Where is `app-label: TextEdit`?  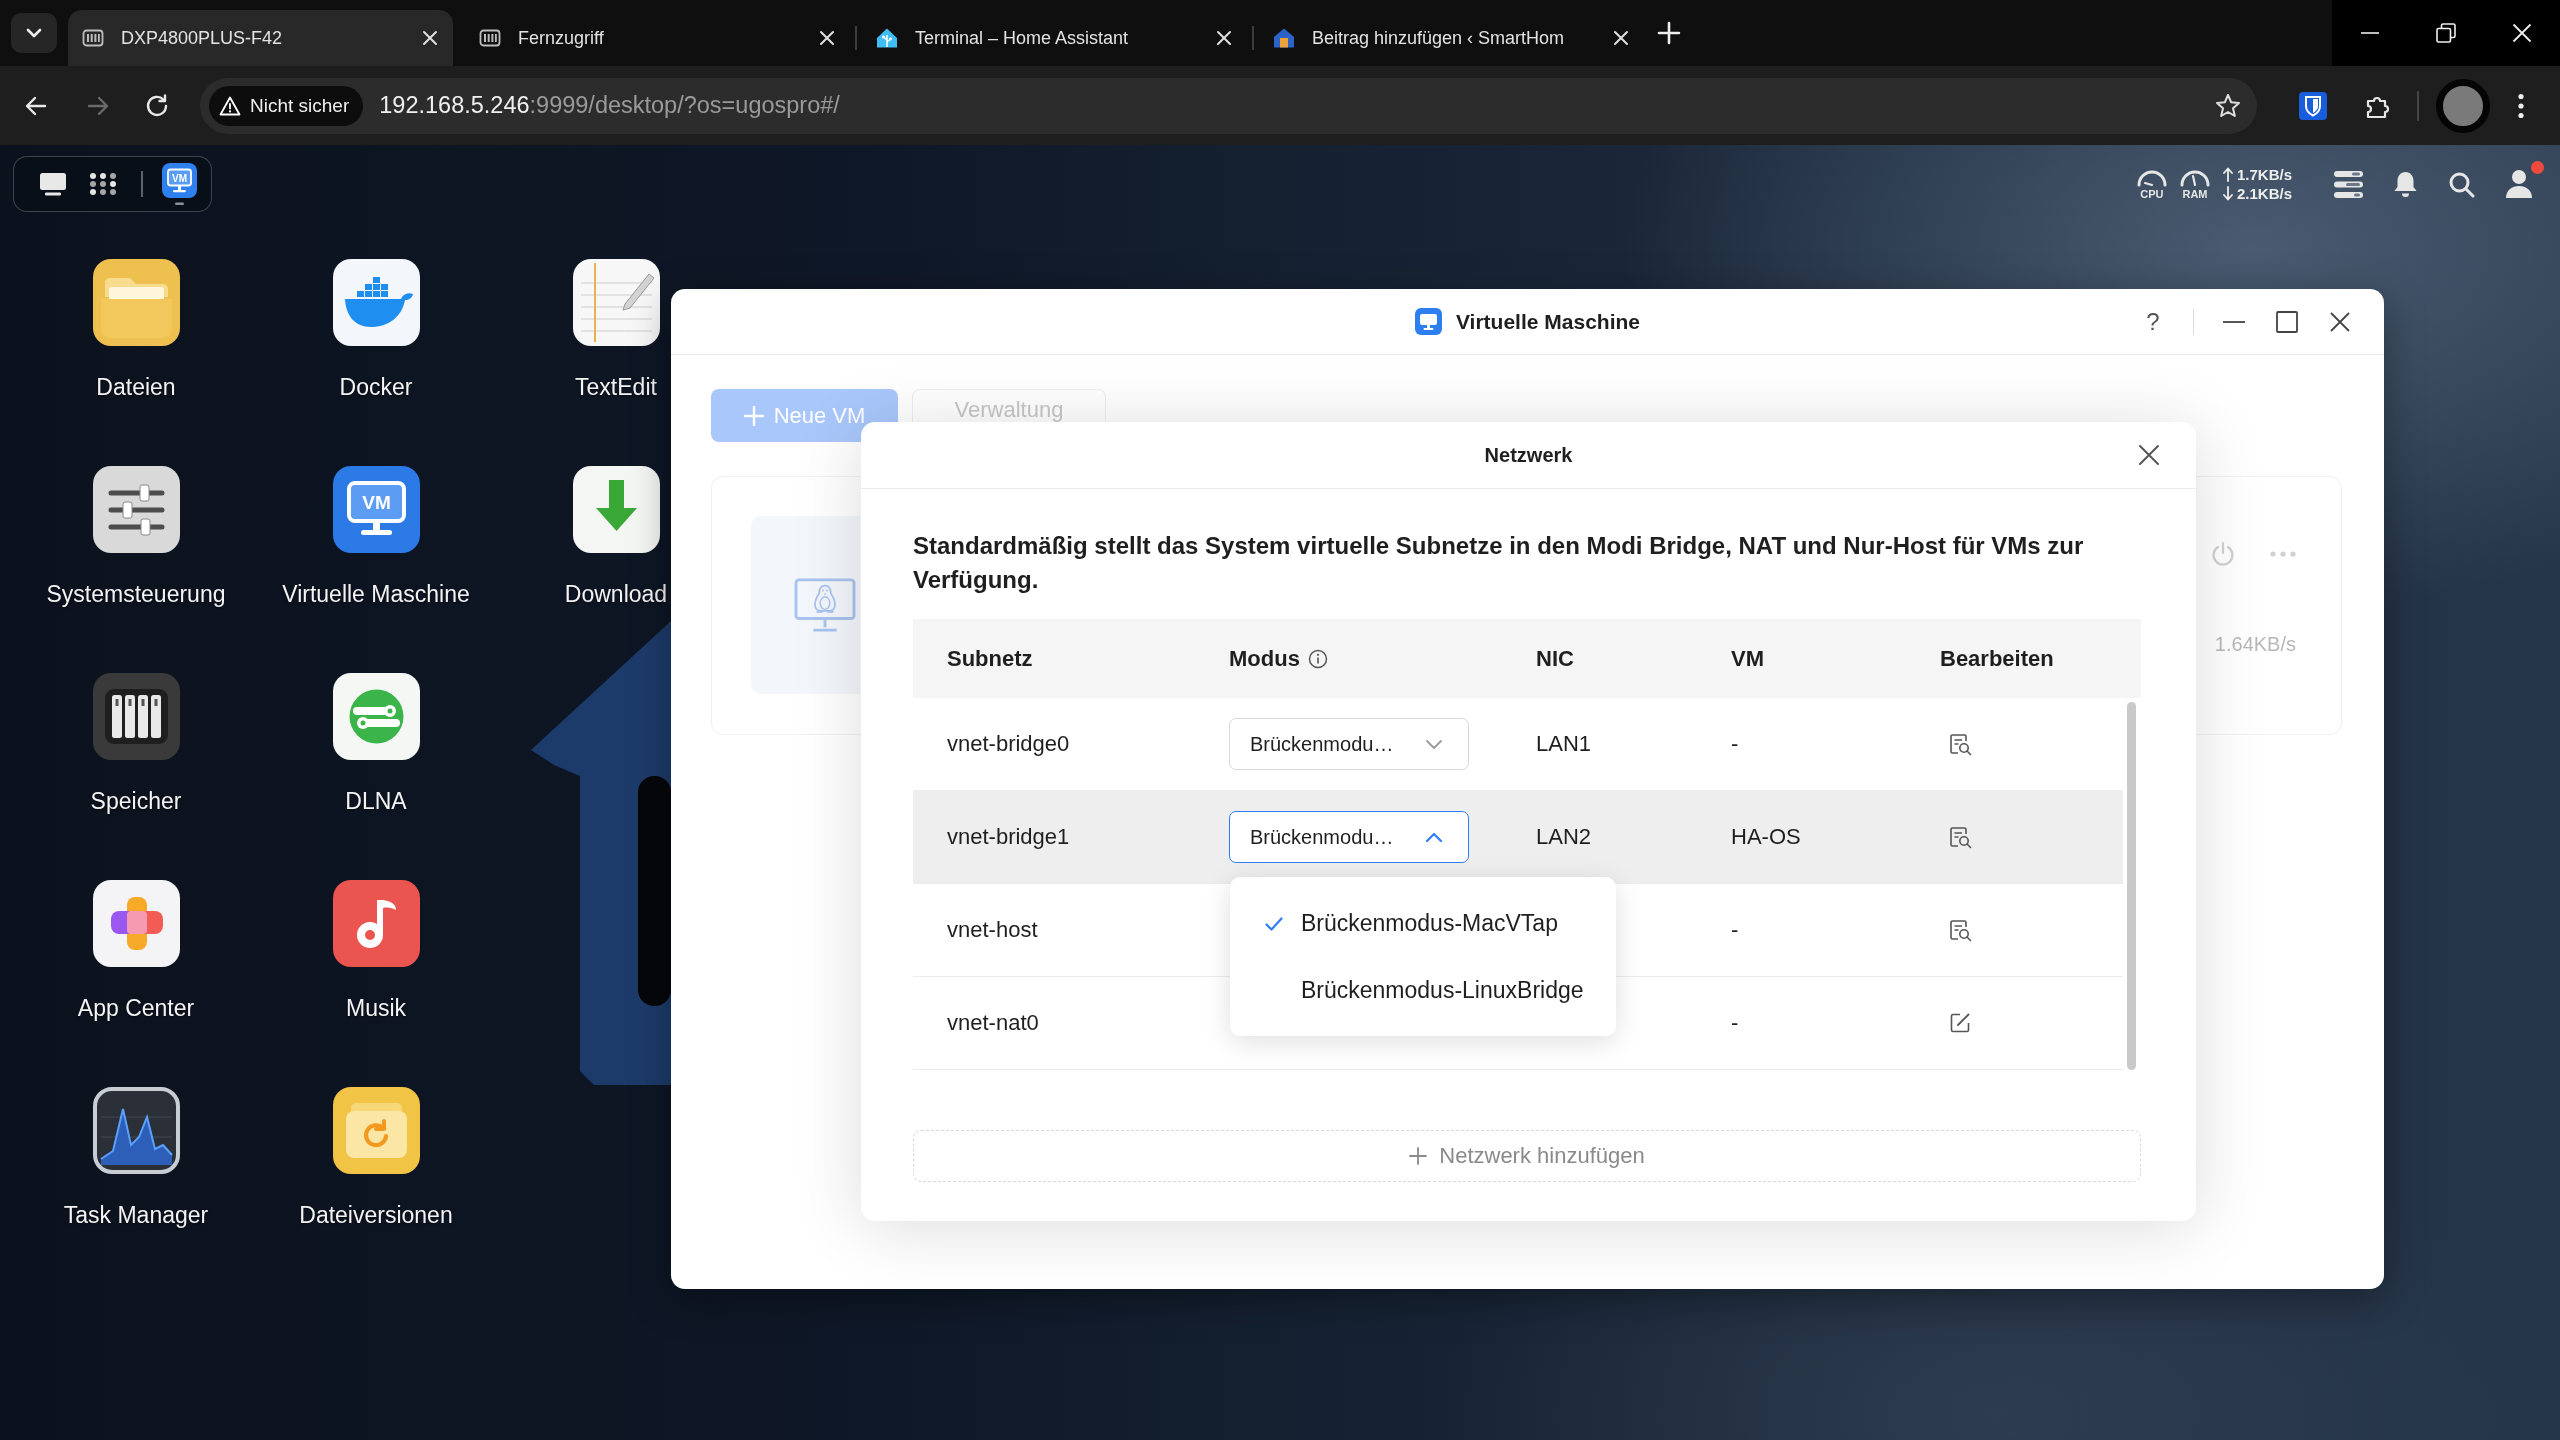
app-label: TextEdit is located at coordinates (616, 387).